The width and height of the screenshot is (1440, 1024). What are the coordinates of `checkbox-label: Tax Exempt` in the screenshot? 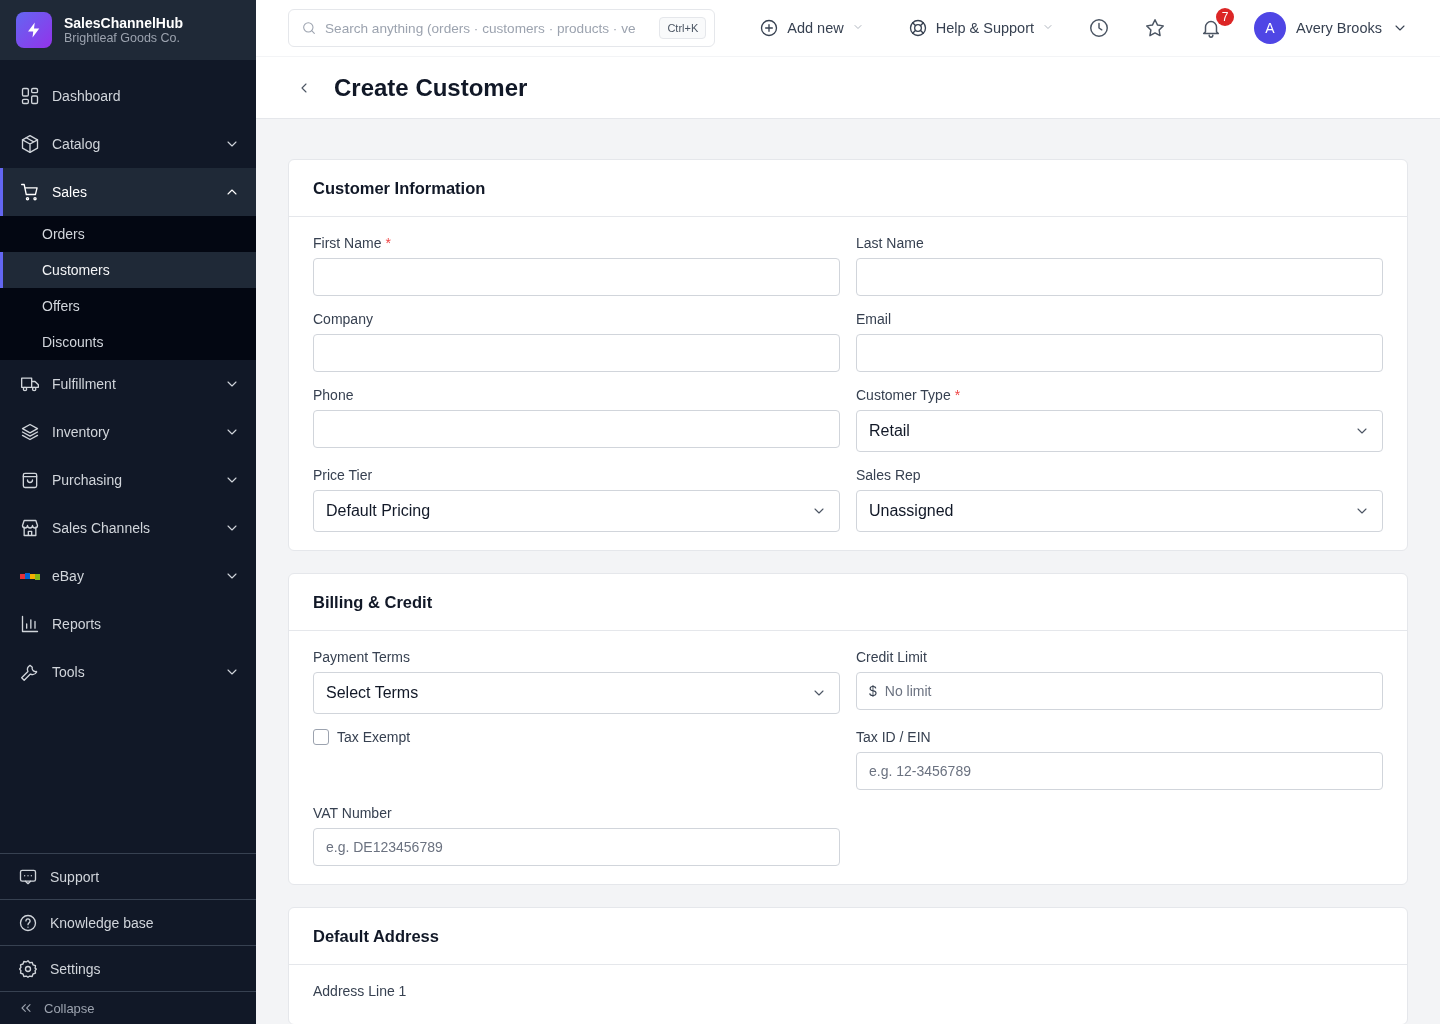 It's located at (374, 737).